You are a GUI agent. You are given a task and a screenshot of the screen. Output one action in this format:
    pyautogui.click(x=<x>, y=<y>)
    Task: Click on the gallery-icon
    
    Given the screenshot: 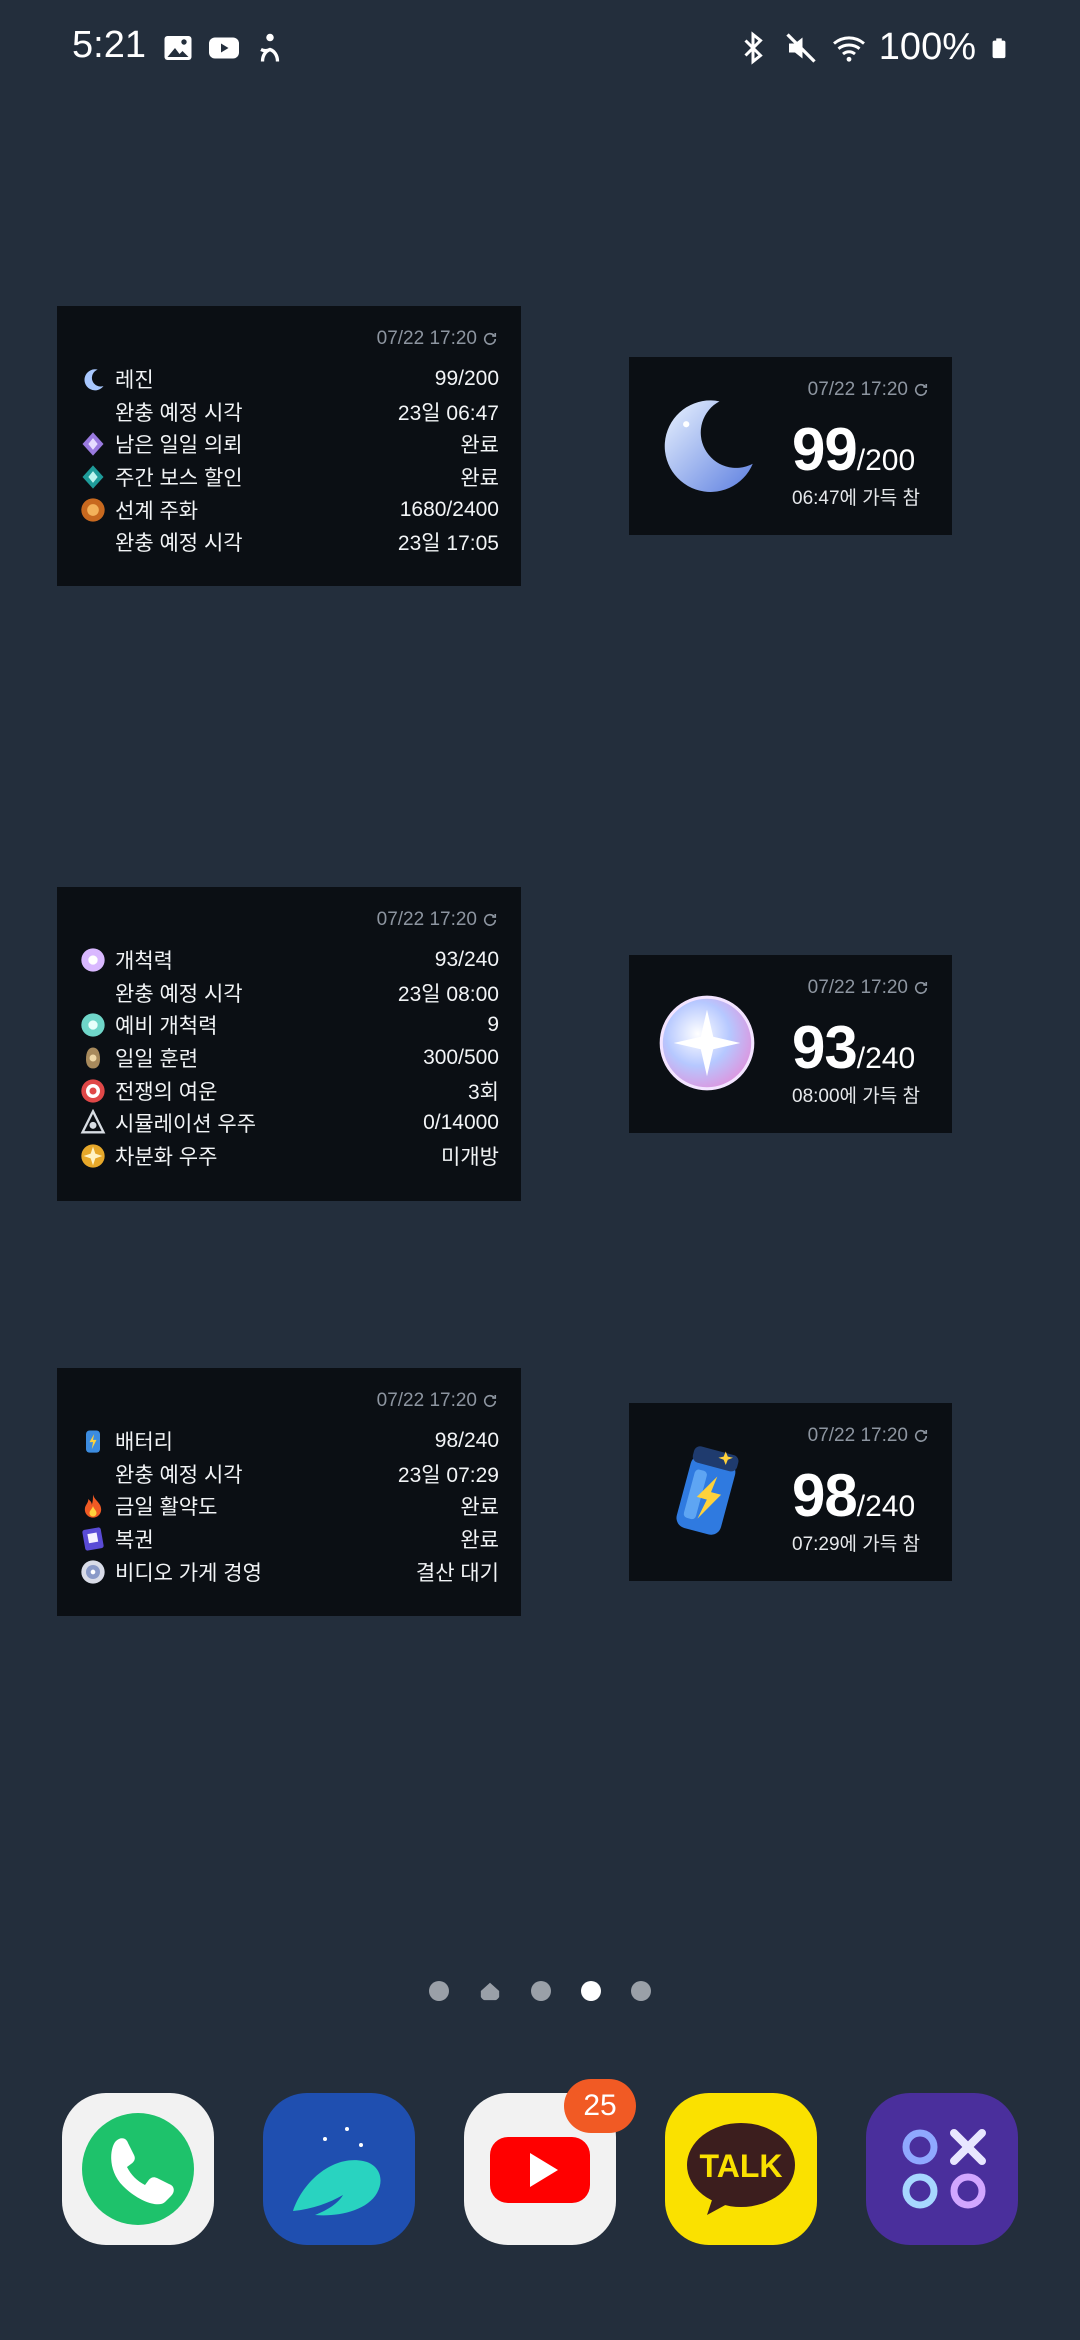 What is the action you would take?
    pyautogui.click(x=178, y=48)
    